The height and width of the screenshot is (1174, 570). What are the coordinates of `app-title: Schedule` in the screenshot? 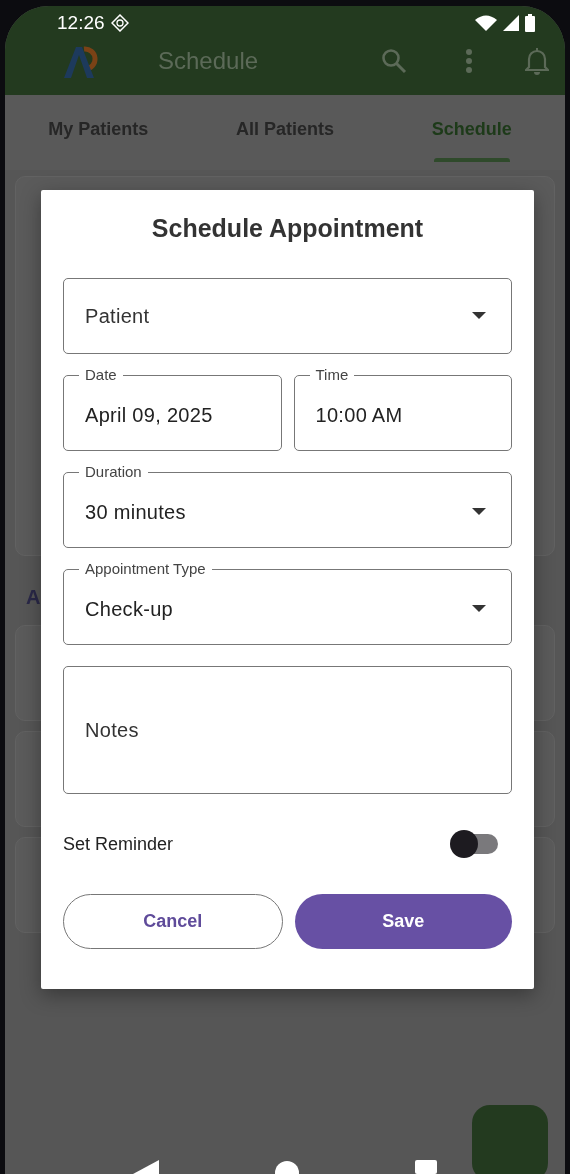 It's located at (208, 61).